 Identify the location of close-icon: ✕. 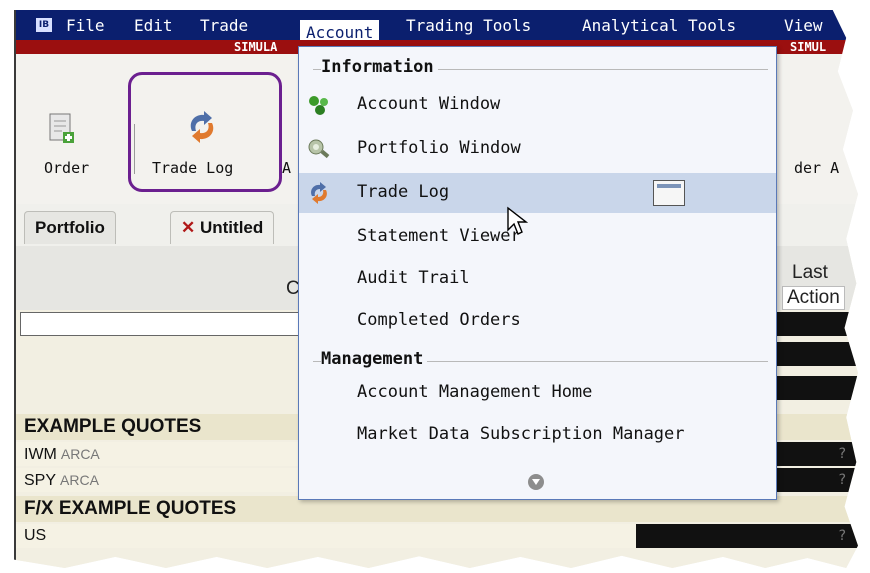
(188, 227).